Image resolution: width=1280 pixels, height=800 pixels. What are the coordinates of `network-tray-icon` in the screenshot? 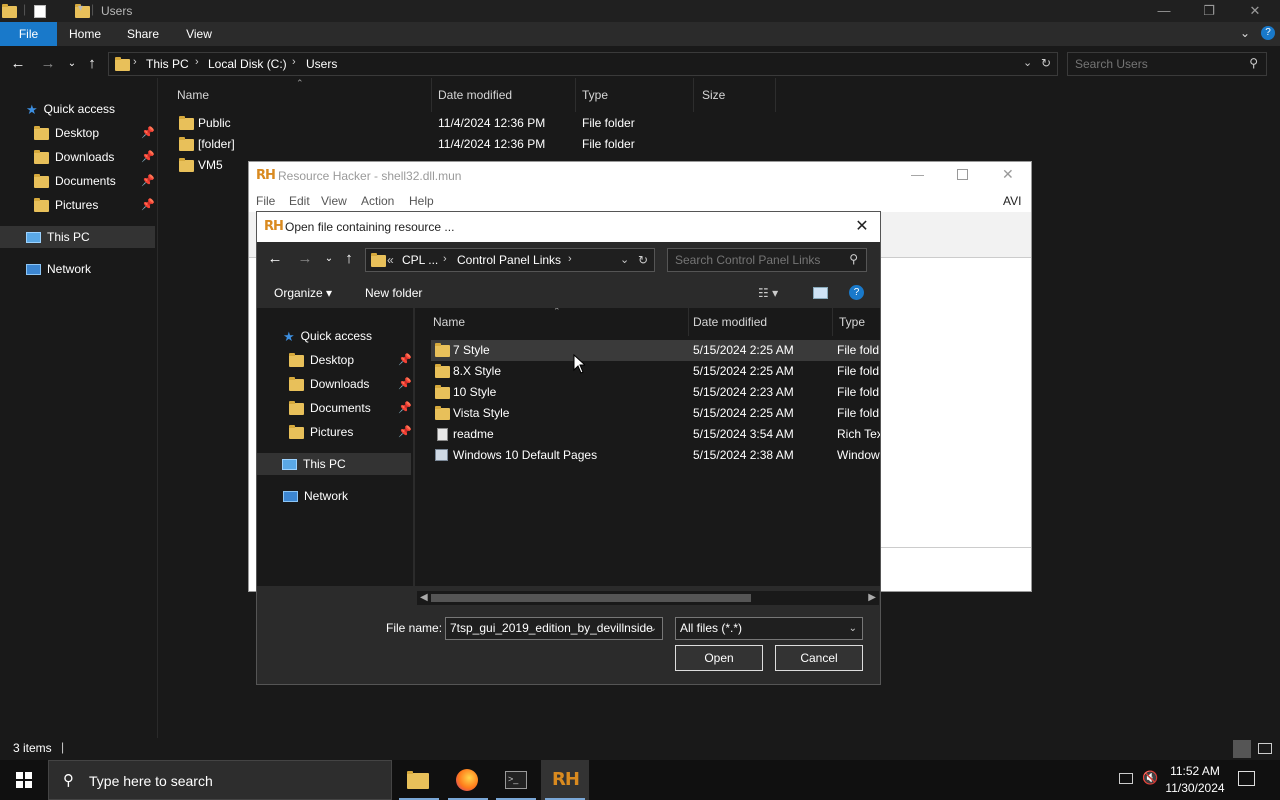 It's located at (1126, 778).